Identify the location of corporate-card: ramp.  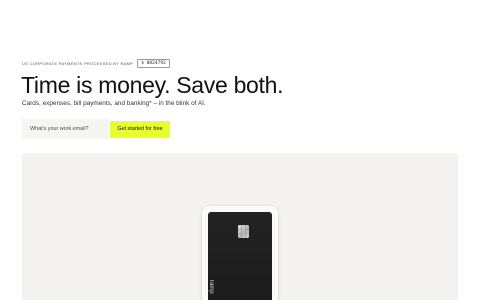
(240, 256).